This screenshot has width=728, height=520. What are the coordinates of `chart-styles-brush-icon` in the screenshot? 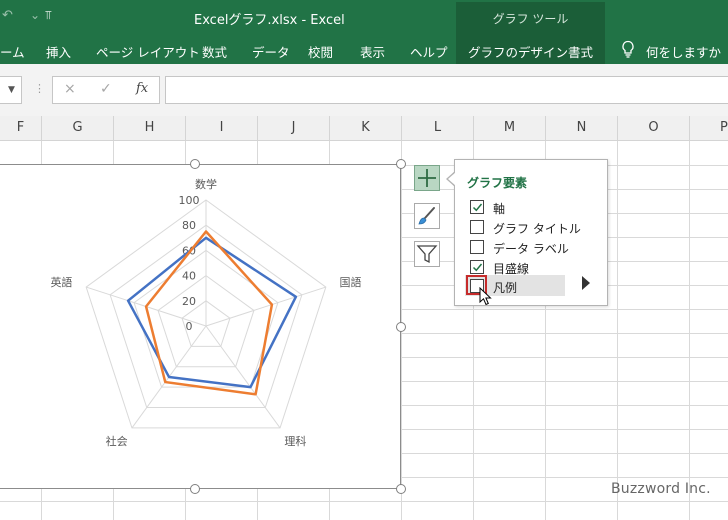 It's located at (426, 216).